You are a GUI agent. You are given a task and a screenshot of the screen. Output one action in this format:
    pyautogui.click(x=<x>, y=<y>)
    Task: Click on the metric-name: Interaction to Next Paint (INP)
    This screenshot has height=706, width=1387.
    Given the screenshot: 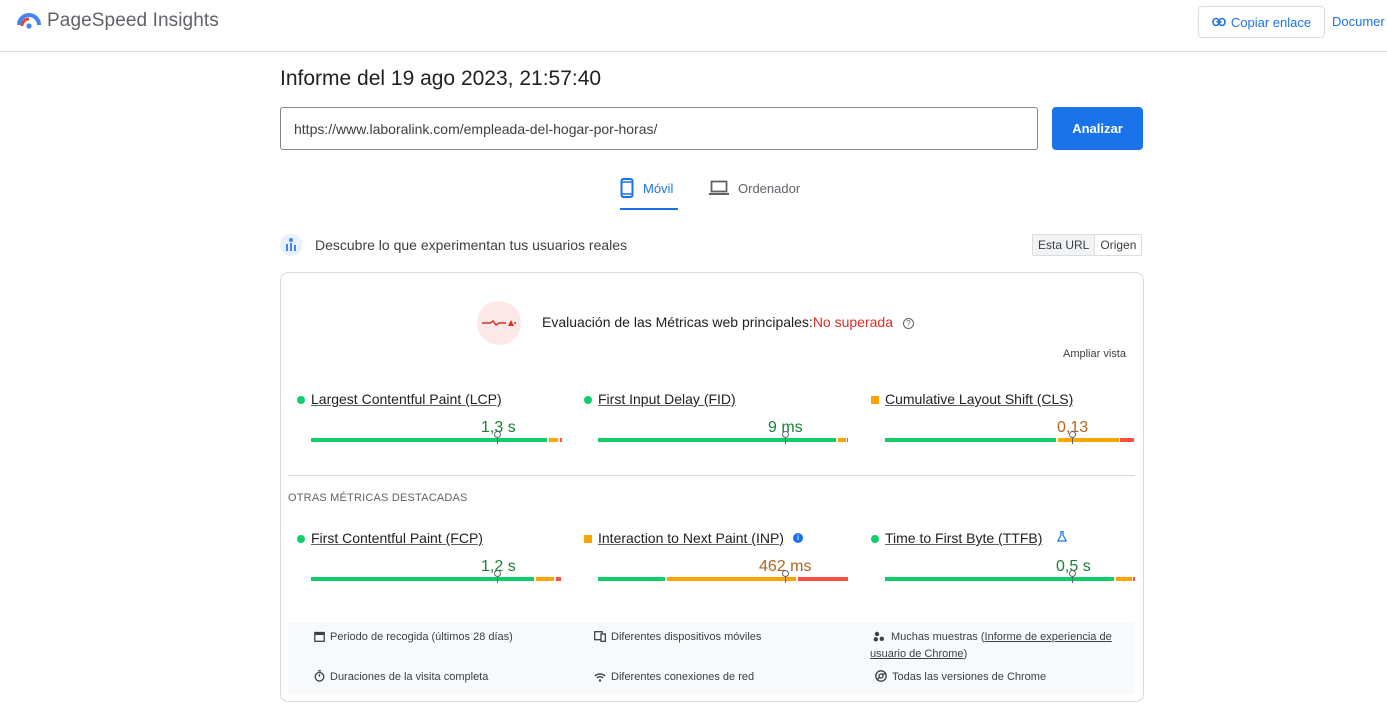 What is the action you would take?
    pyautogui.click(x=691, y=538)
    